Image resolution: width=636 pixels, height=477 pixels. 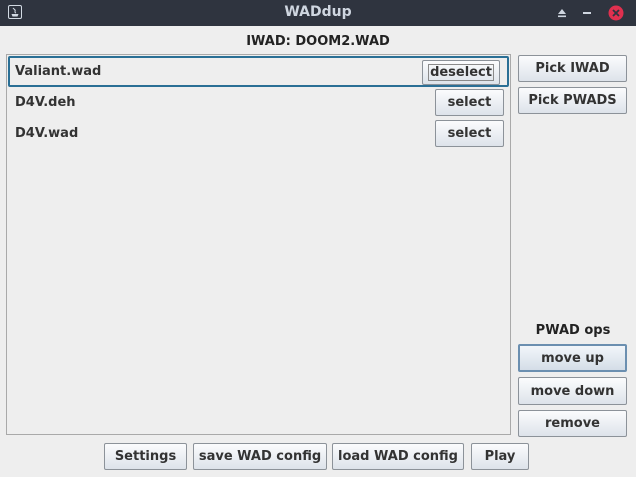 I want to click on deselect-button: deselect, so click(x=461, y=72).